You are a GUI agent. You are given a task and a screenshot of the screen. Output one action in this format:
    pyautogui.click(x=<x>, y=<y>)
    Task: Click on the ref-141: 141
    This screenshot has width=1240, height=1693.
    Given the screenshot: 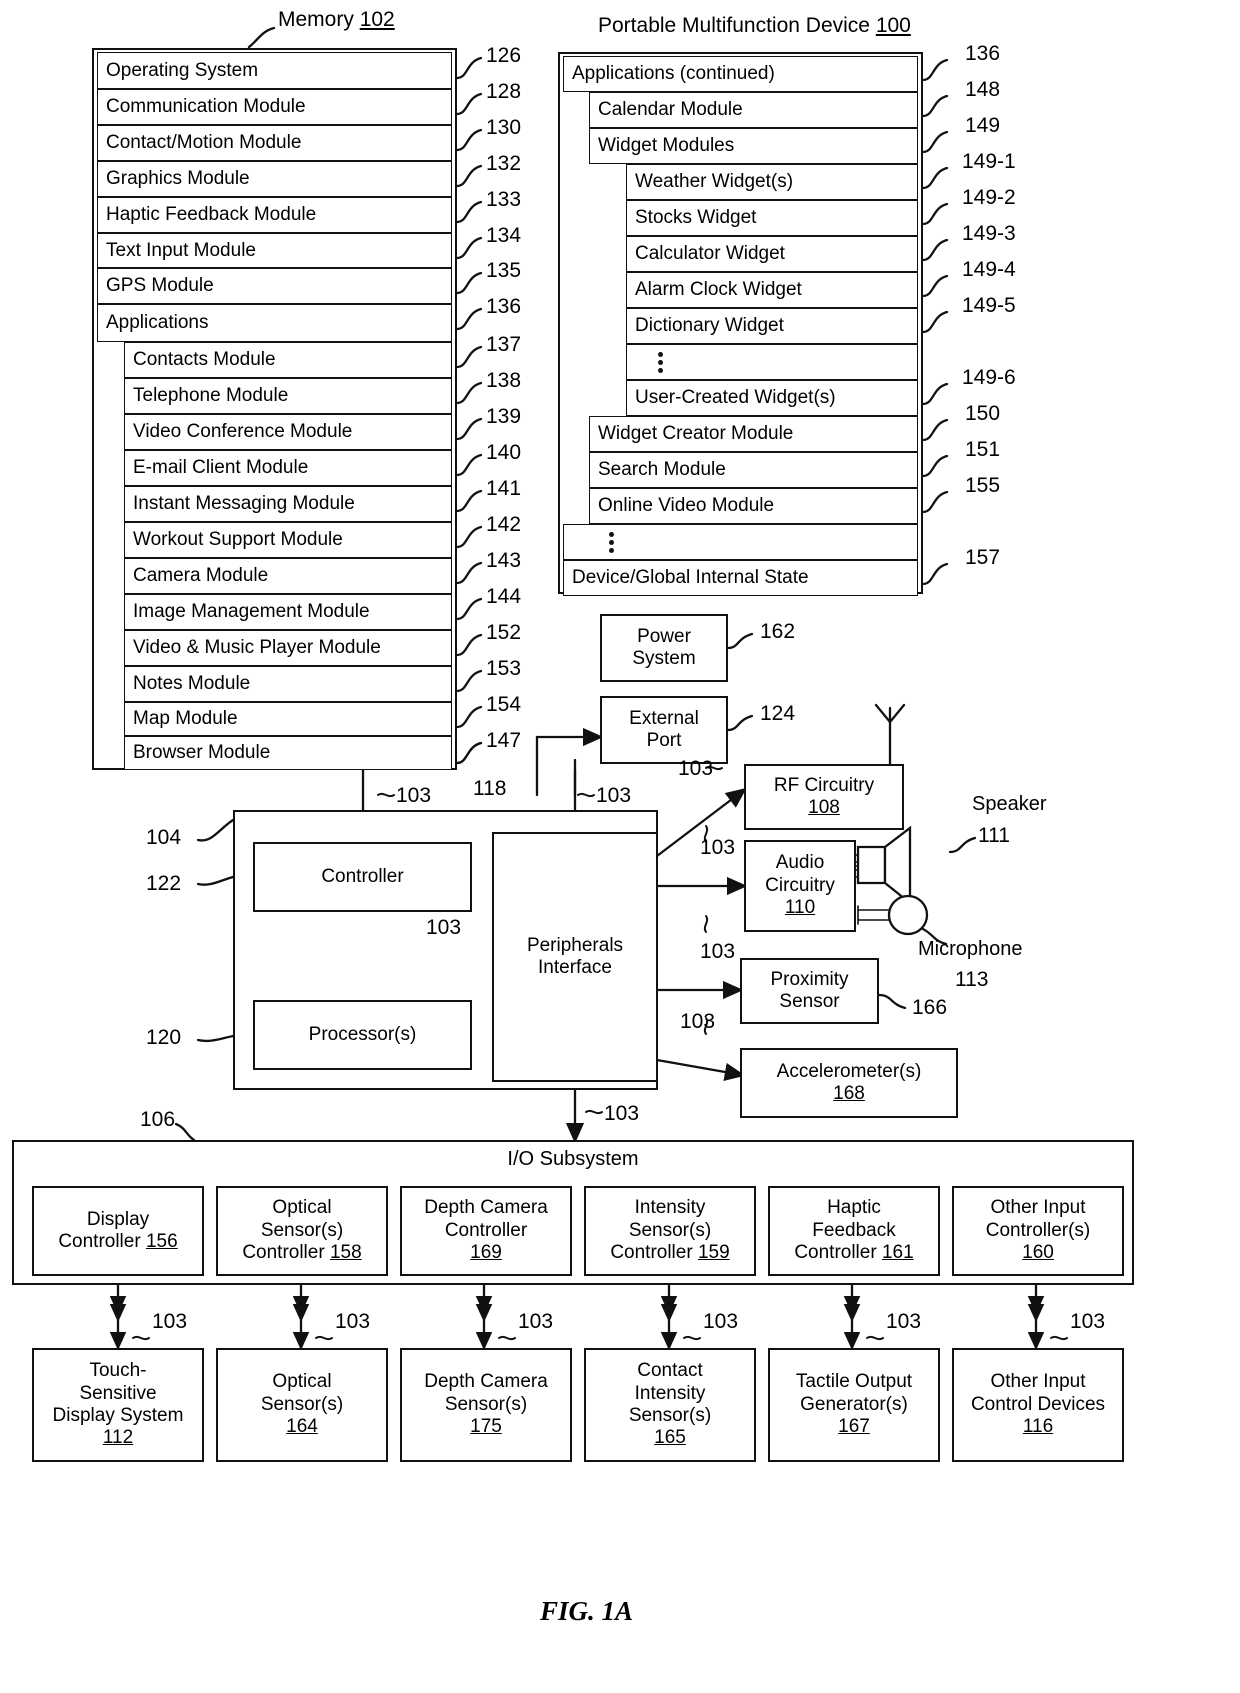 What is the action you would take?
    pyautogui.click(x=504, y=488)
    